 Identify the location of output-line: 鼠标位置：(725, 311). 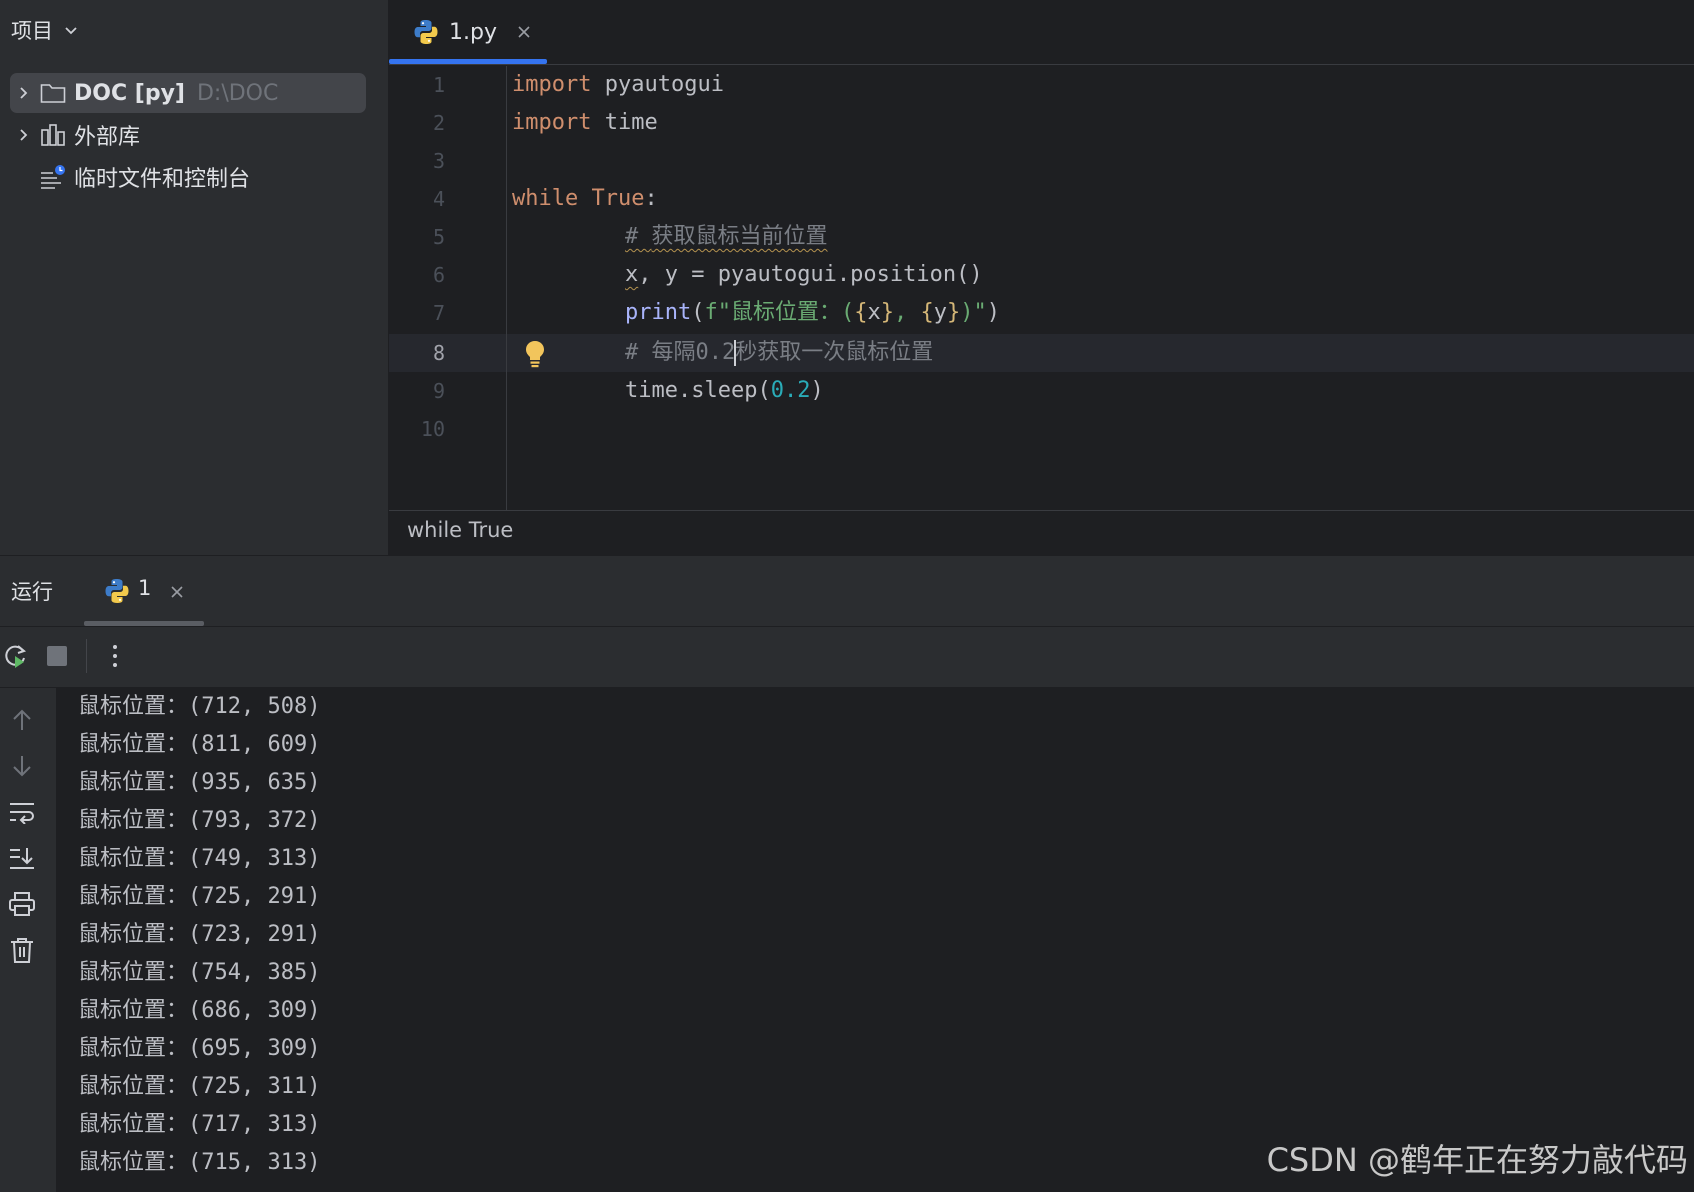
(199, 1086).